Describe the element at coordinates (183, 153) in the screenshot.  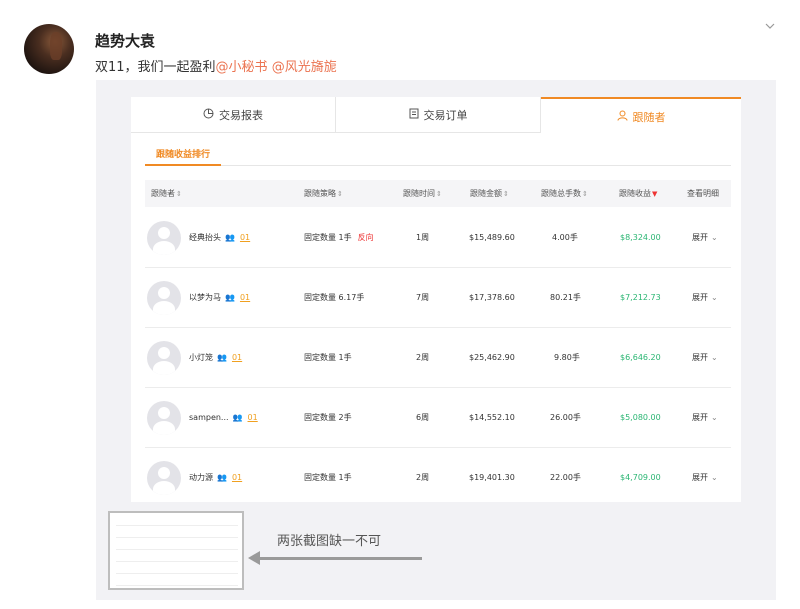
I see `subtab-follower-profit-ranking: 跟随收益排行` at that location.